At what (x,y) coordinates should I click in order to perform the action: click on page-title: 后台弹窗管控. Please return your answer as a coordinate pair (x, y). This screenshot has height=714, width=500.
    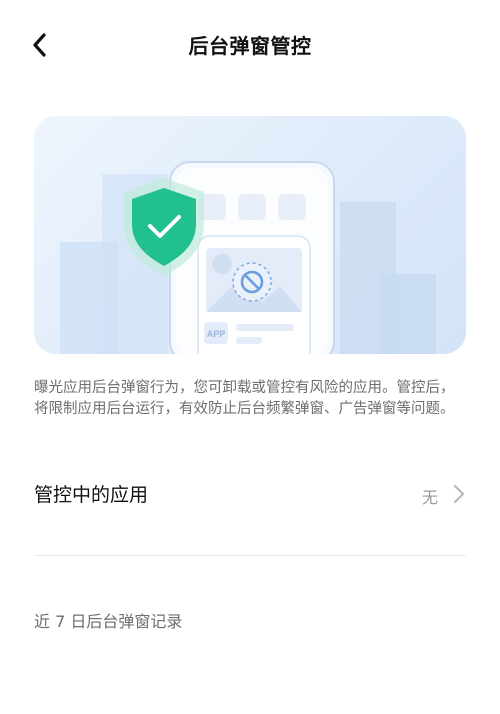
    Looking at the image, I should click on (250, 46).